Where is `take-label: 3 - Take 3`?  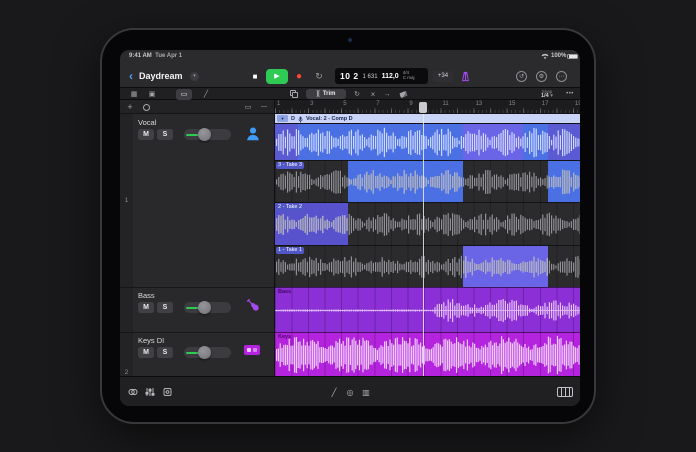 take-label: 3 - Take 3 is located at coordinates (290, 165).